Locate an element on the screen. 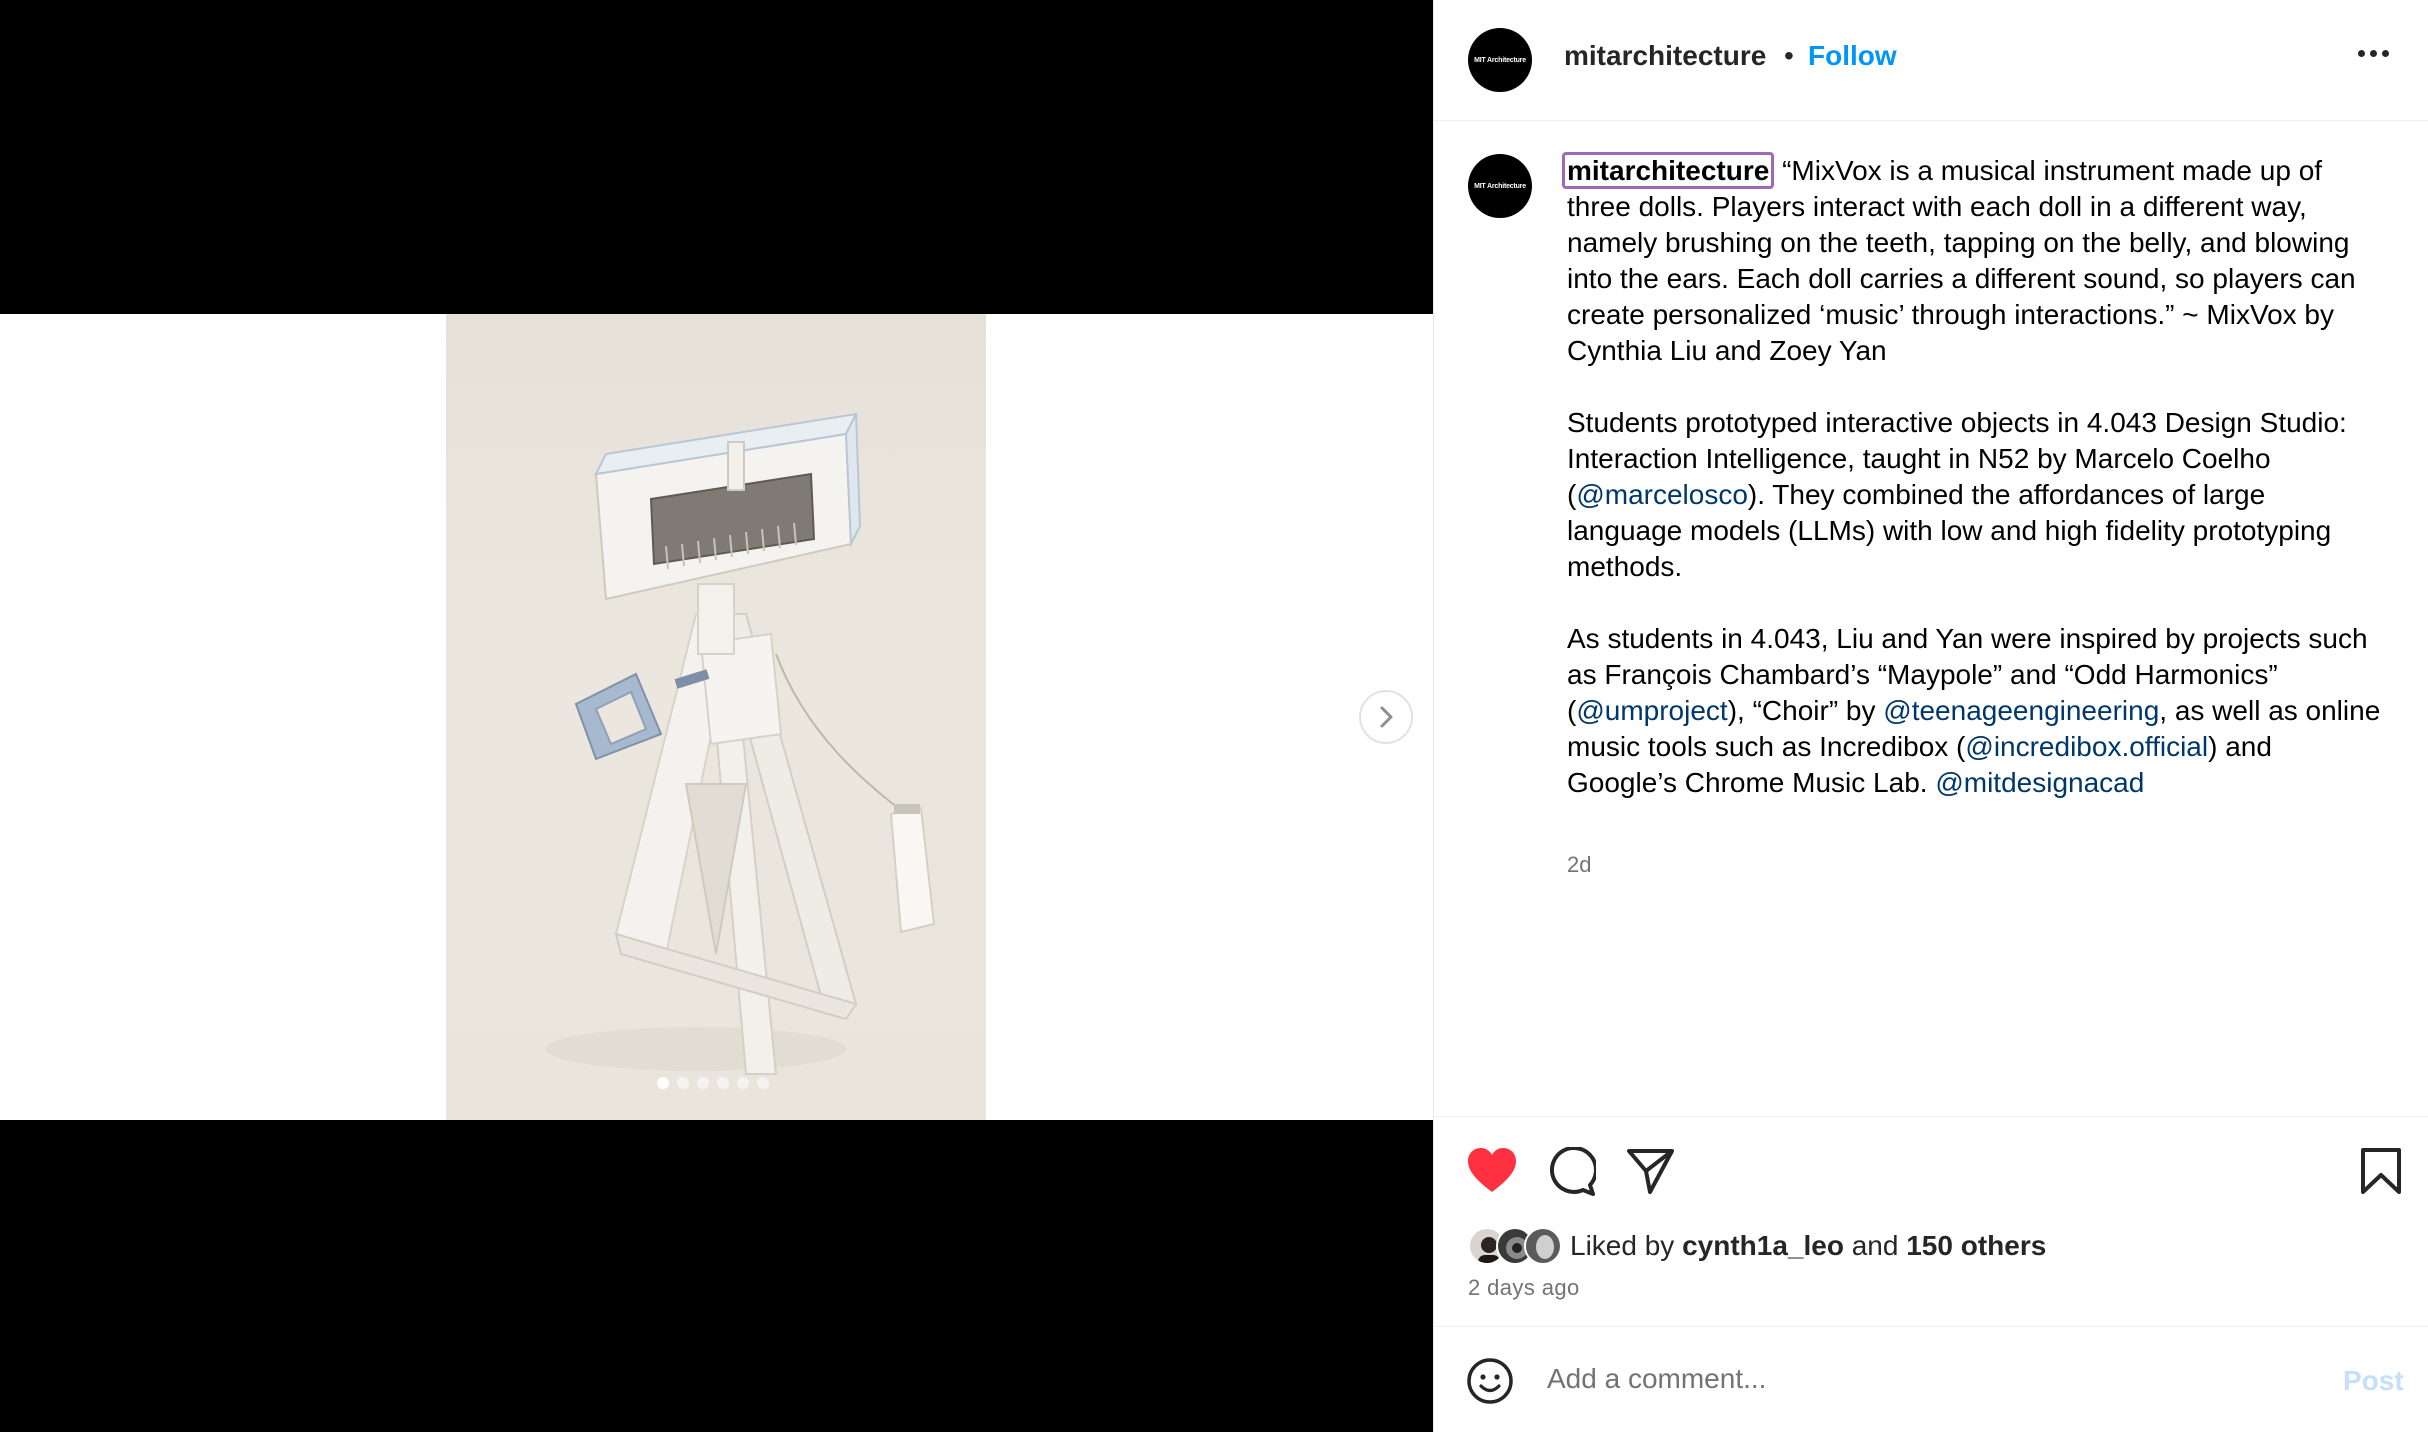 Image resolution: width=2428 pixels, height=1432 pixels. profile-avatar: MIT Architecture is located at coordinates (1500, 60).